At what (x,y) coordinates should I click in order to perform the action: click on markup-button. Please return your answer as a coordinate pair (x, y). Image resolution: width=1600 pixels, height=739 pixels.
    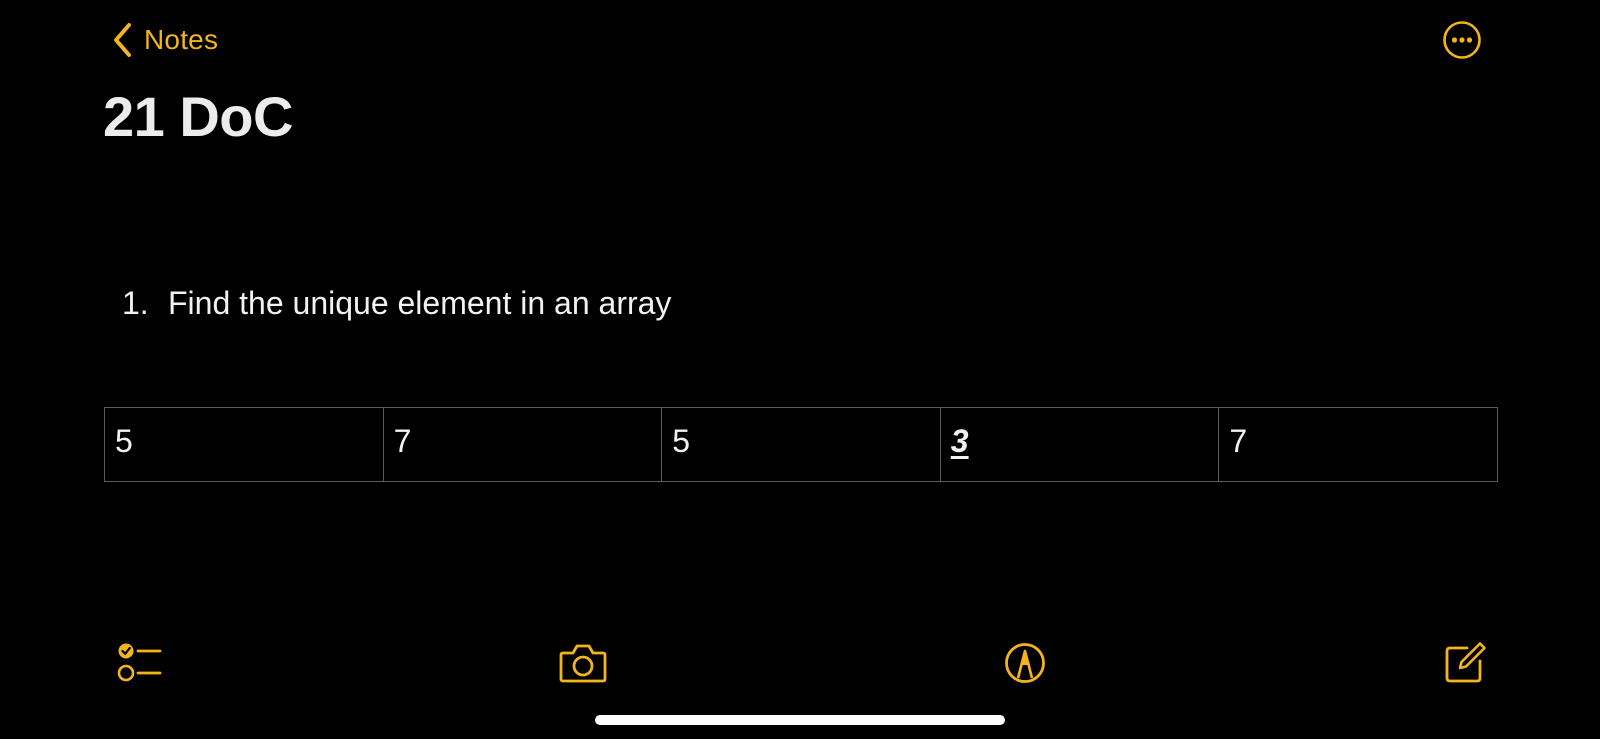
    Looking at the image, I should click on (1025, 663).